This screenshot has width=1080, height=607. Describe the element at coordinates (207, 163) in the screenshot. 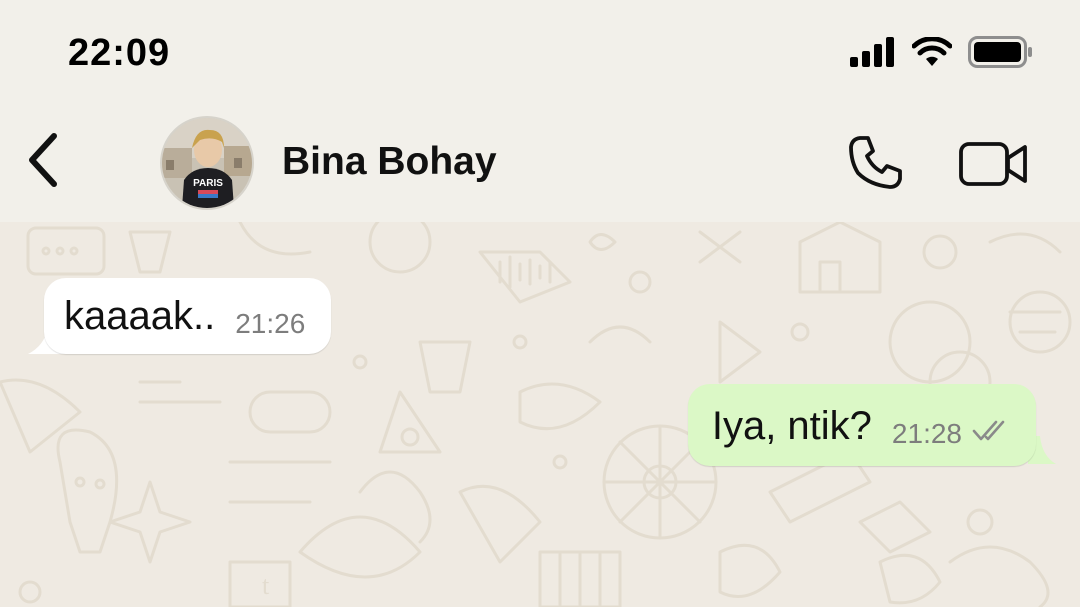

I see `contact-avatar: PARIS` at that location.